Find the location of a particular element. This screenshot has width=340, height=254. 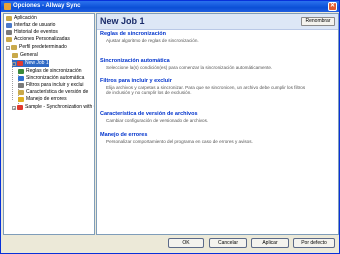

tree-item: General is located at coordinates (25, 55).